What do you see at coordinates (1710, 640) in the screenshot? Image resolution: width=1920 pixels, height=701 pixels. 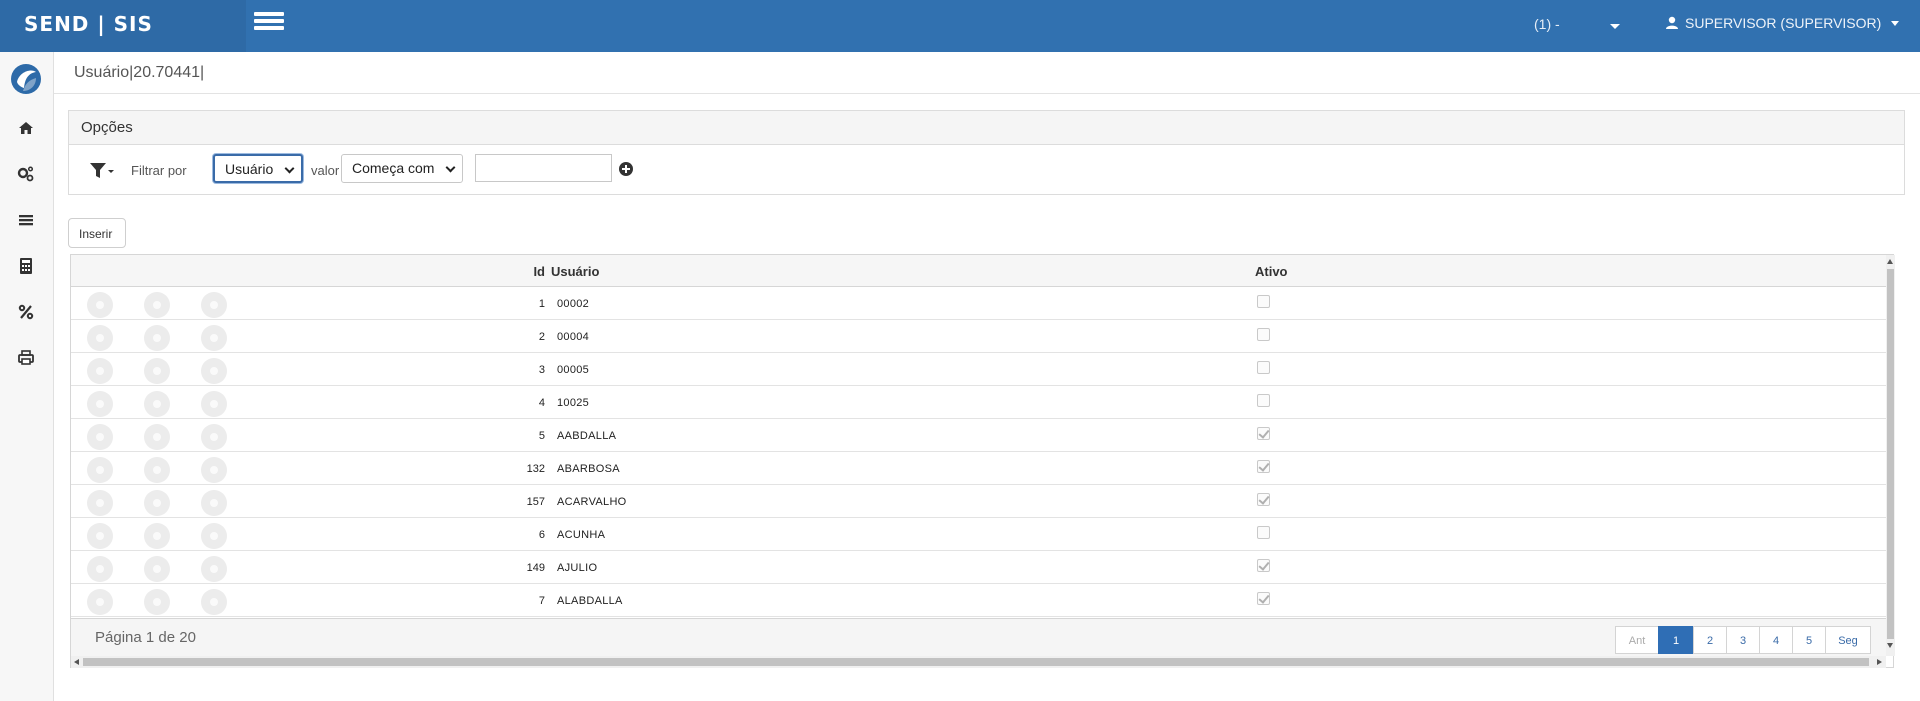 I see `pager-page-2: 2` at bounding box center [1710, 640].